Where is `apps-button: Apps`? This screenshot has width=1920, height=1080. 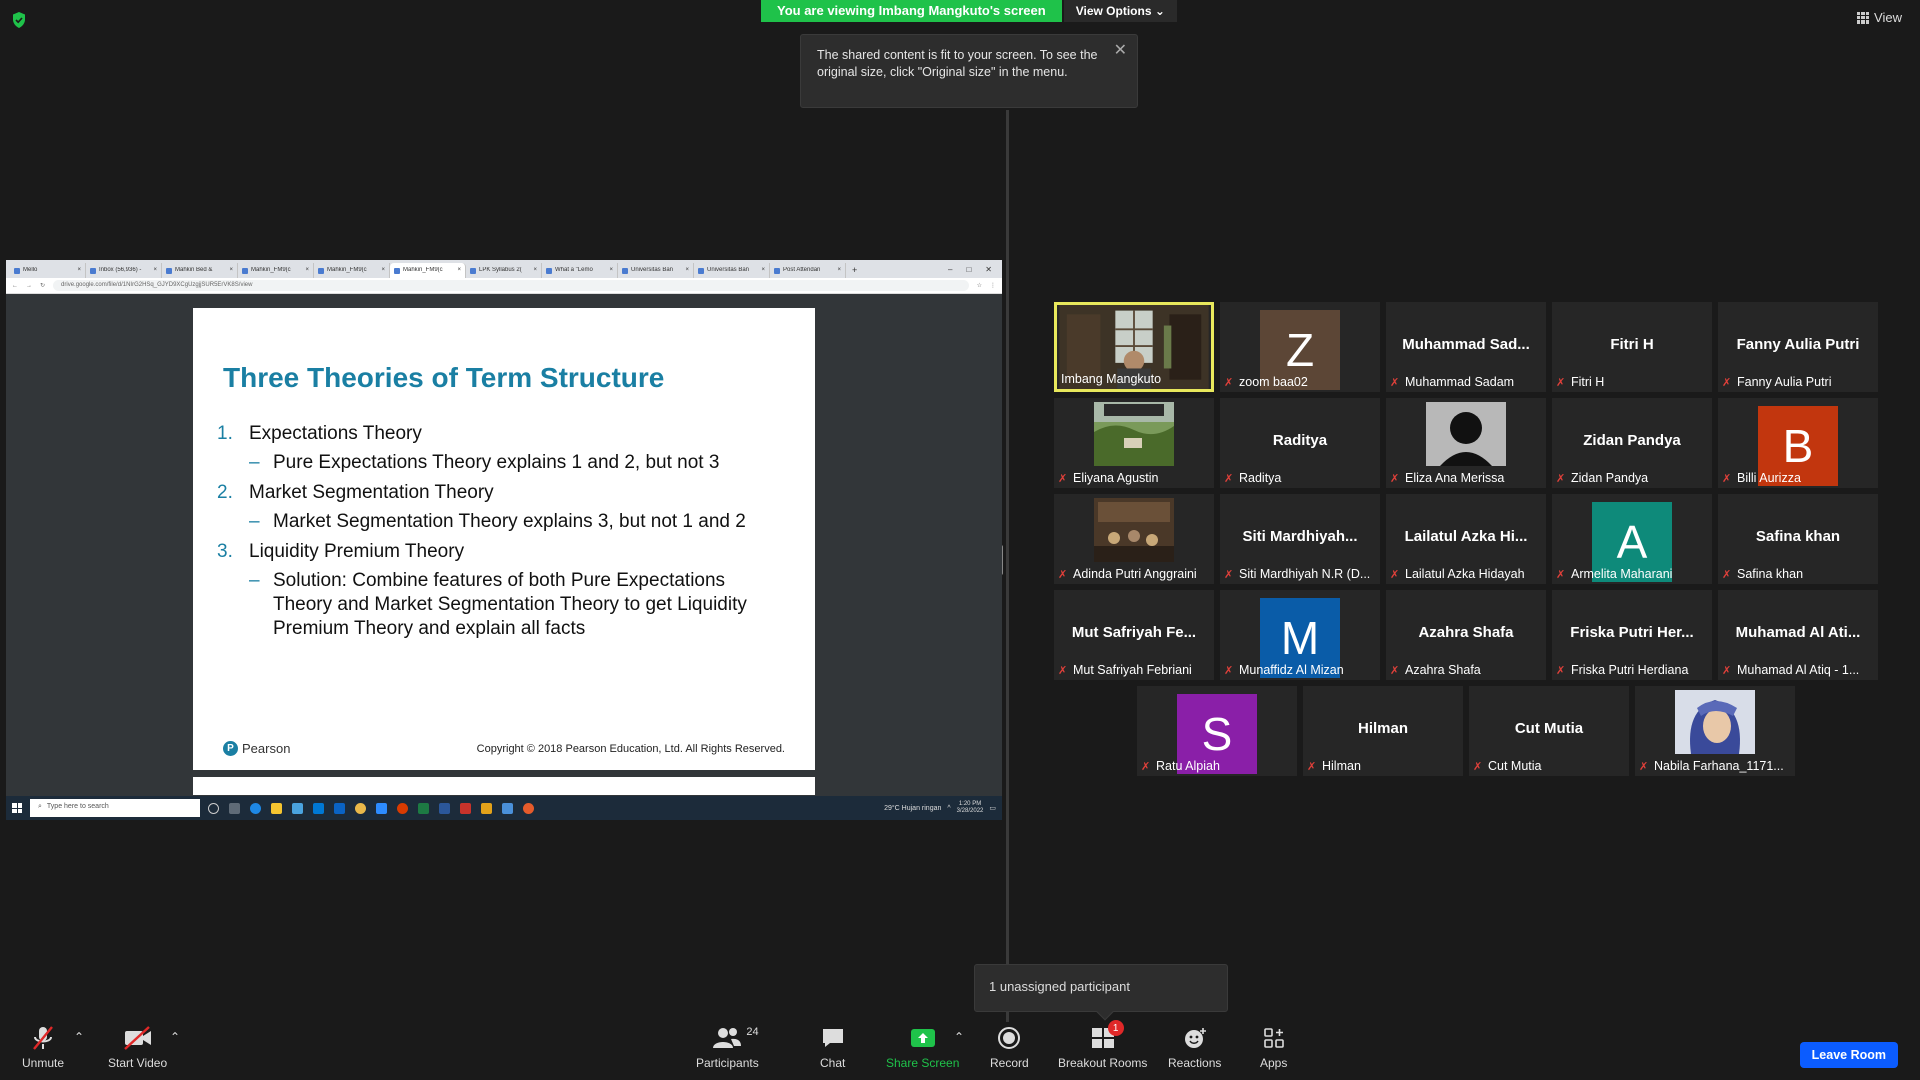
apps-button: Apps is located at coordinates (1273, 1047).